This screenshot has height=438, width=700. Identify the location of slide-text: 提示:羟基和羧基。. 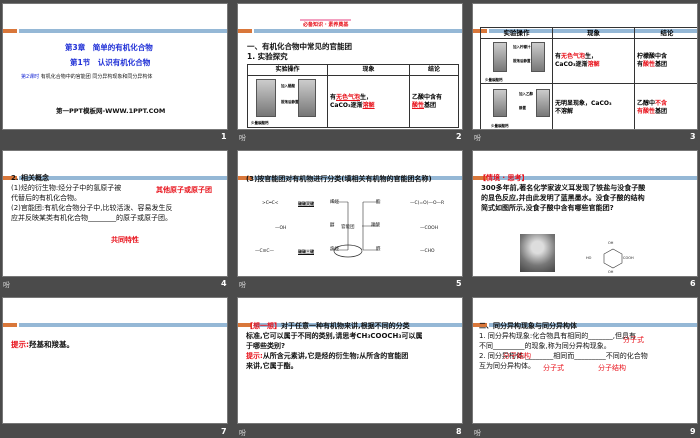
(42, 344).